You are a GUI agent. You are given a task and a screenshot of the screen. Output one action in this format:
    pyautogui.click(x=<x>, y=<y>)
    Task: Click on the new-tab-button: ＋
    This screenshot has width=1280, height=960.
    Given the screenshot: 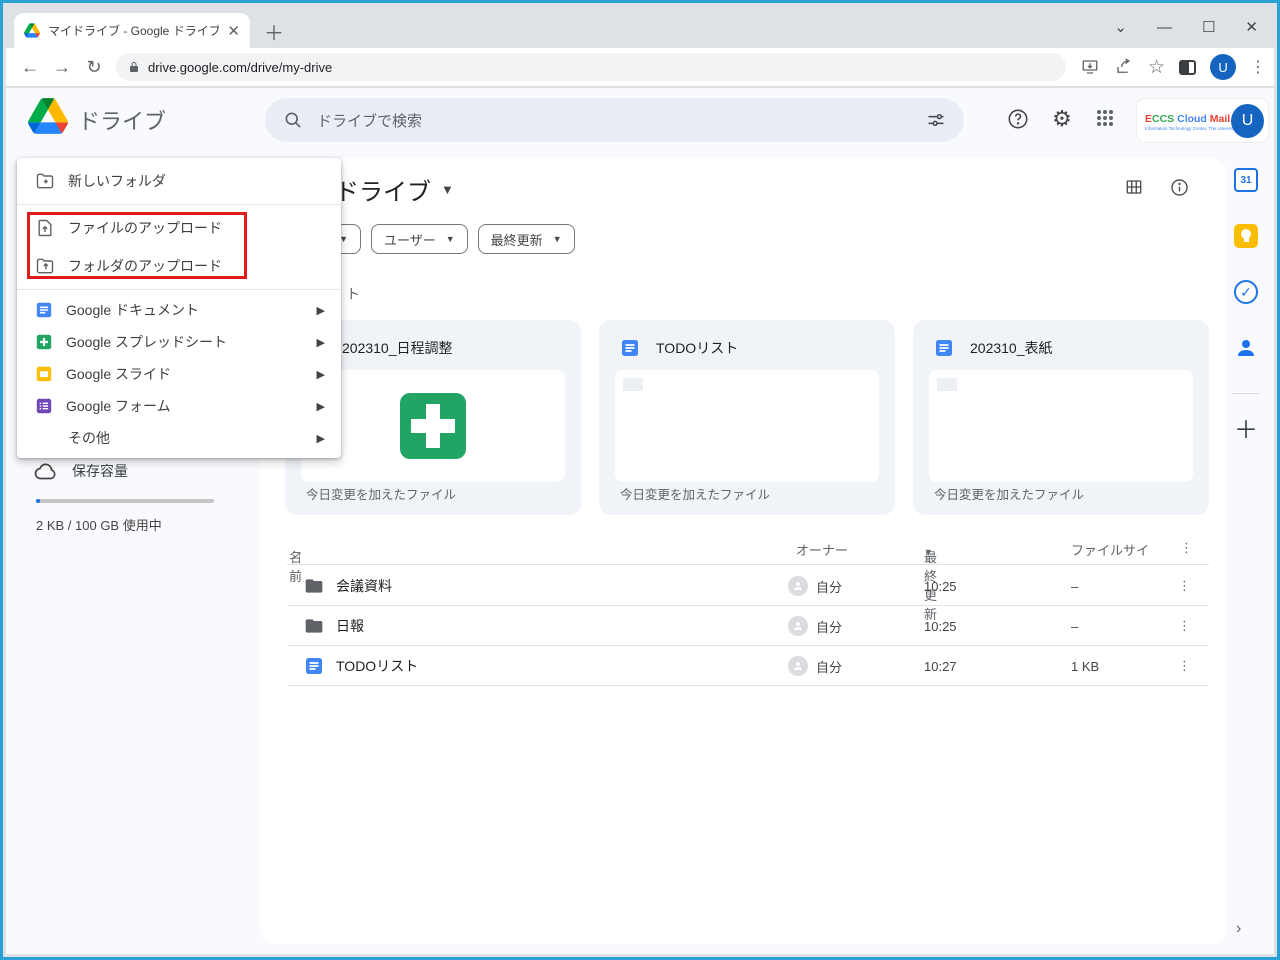 What is the action you would take?
    pyautogui.click(x=274, y=31)
    